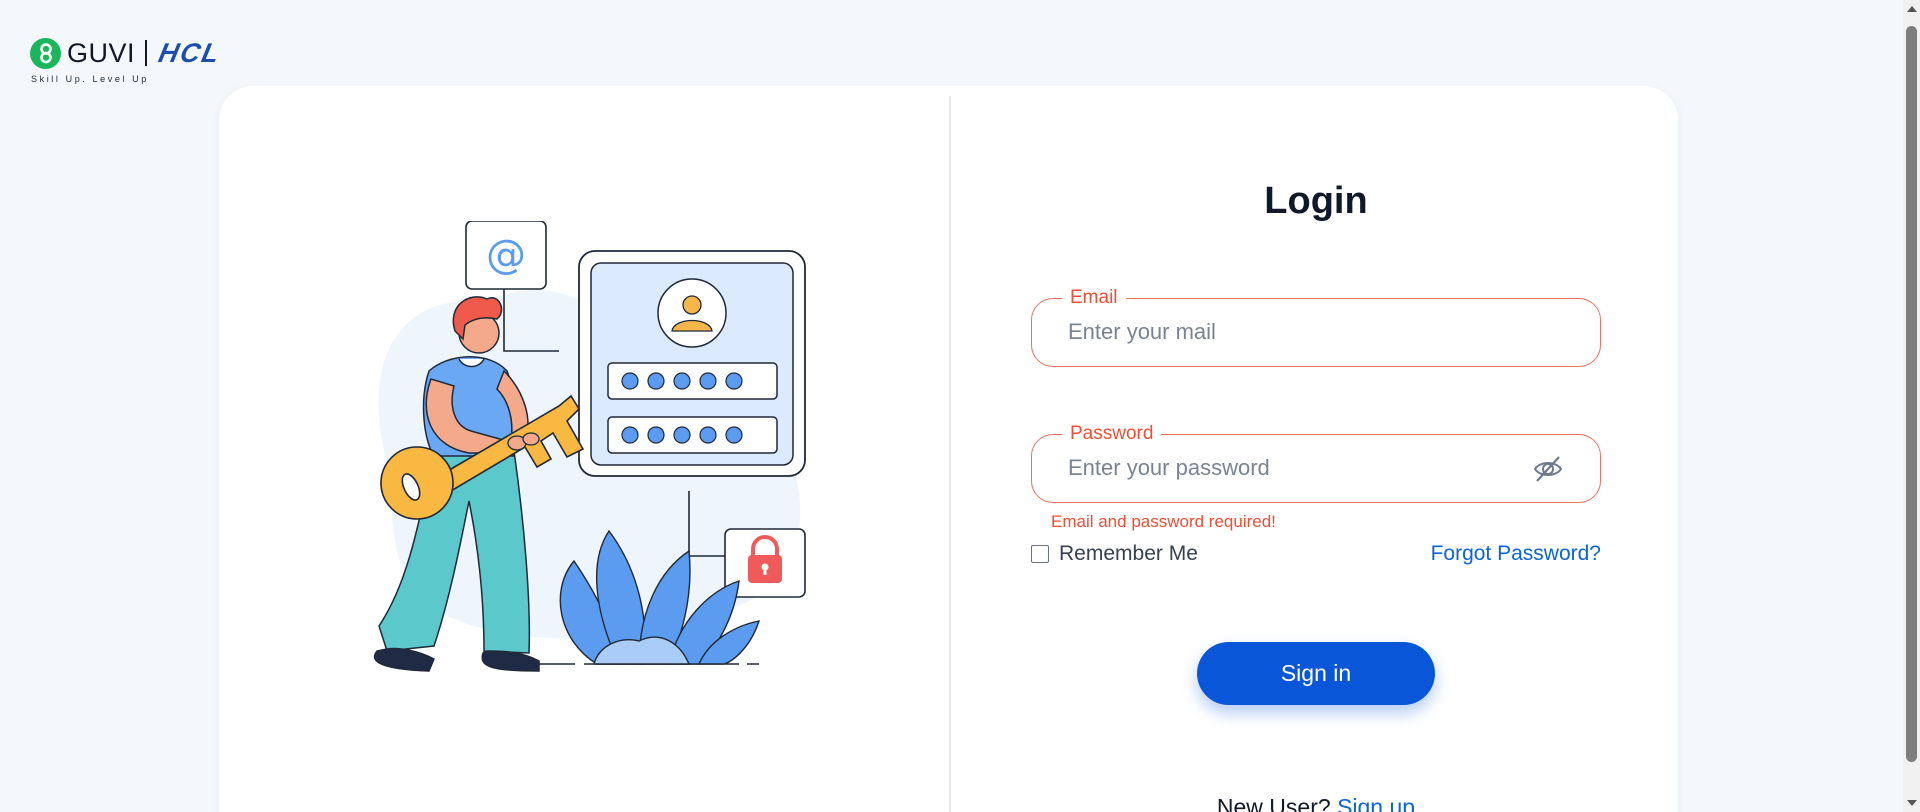  I want to click on email-field: Email, so click(1316, 327).